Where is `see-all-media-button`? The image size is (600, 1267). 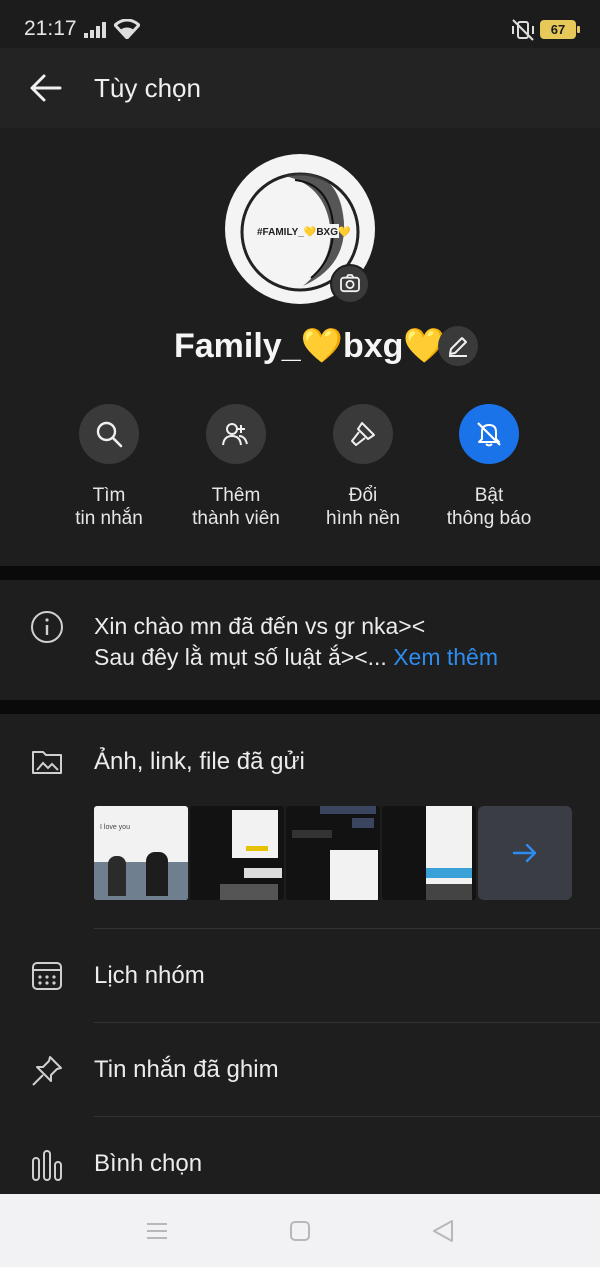 see-all-media-button is located at coordinates (525, 853).